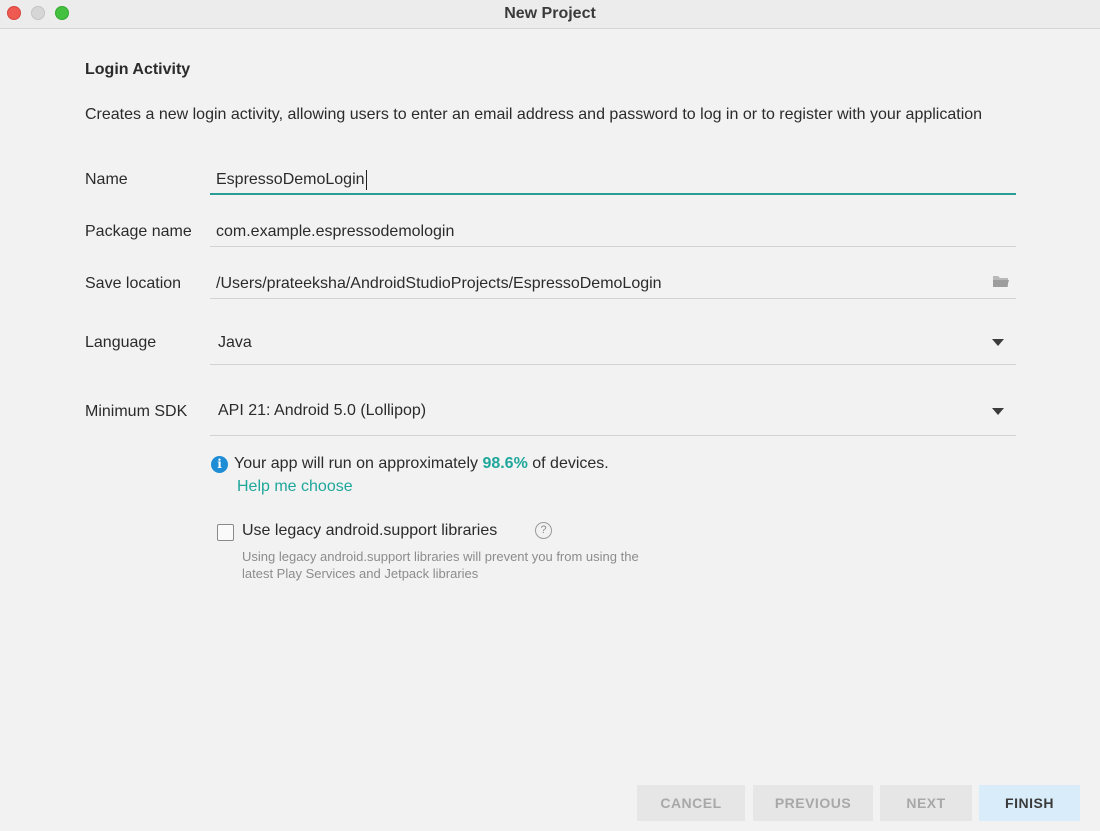  What do you see at coordinates (813, 803) in the screenshot?
I see `previous-button: PREVIOUS` at bounding box center [813, 803].